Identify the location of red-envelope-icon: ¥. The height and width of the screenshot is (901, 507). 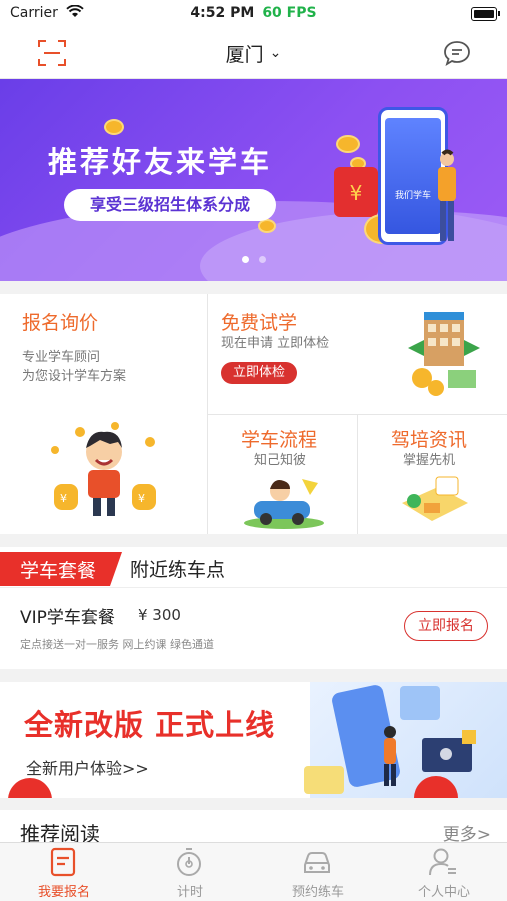
(356, 192).